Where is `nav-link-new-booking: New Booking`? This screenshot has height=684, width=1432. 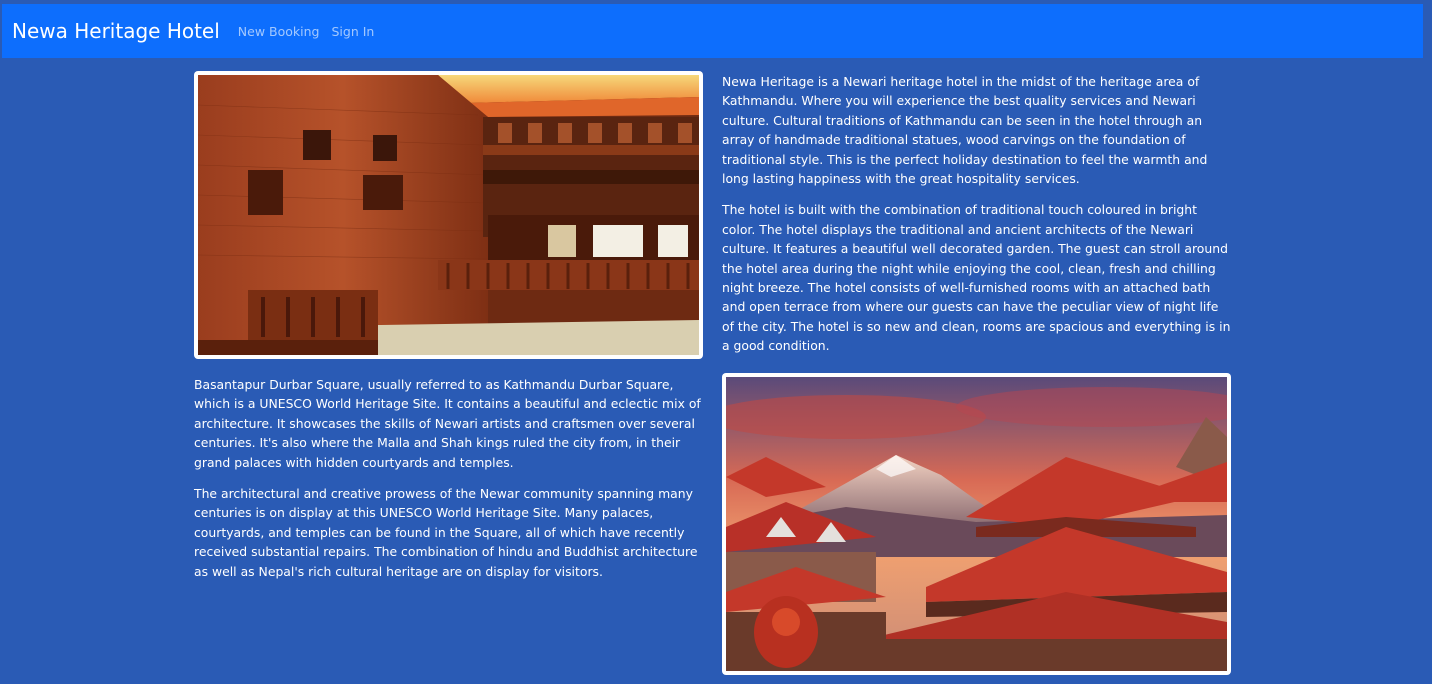
nav-link-new-booking: New Booking is located at coordinates (279, 31).